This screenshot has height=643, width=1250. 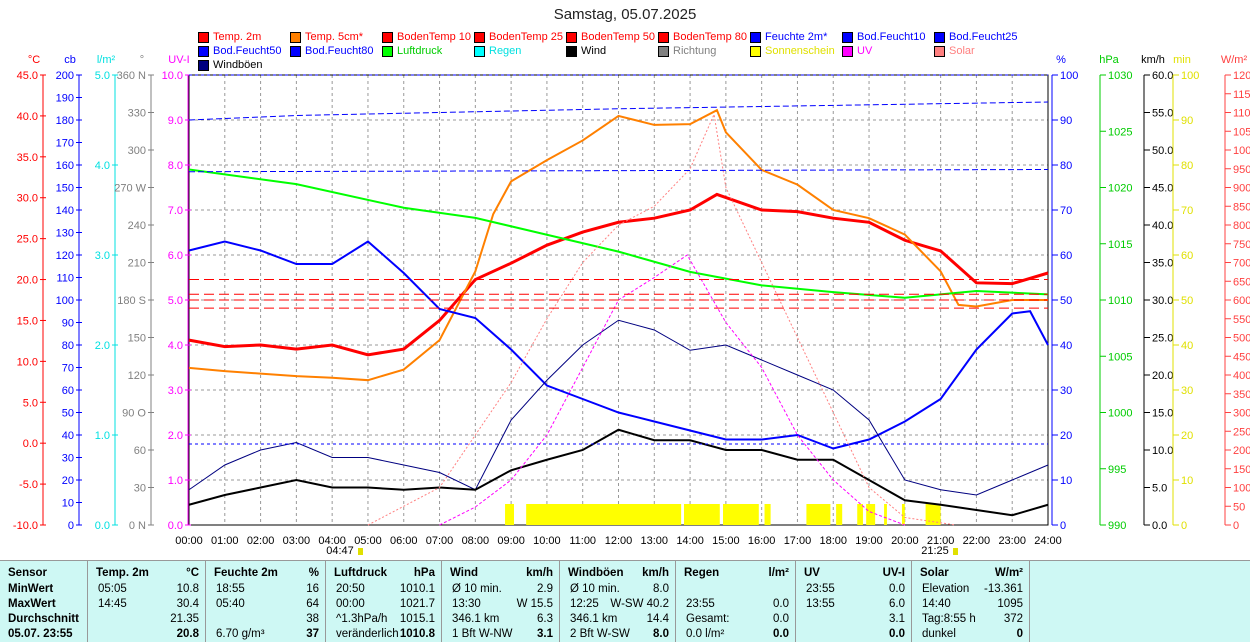 I want to click on cell-value: 3.1, so click(x=545, y=634).